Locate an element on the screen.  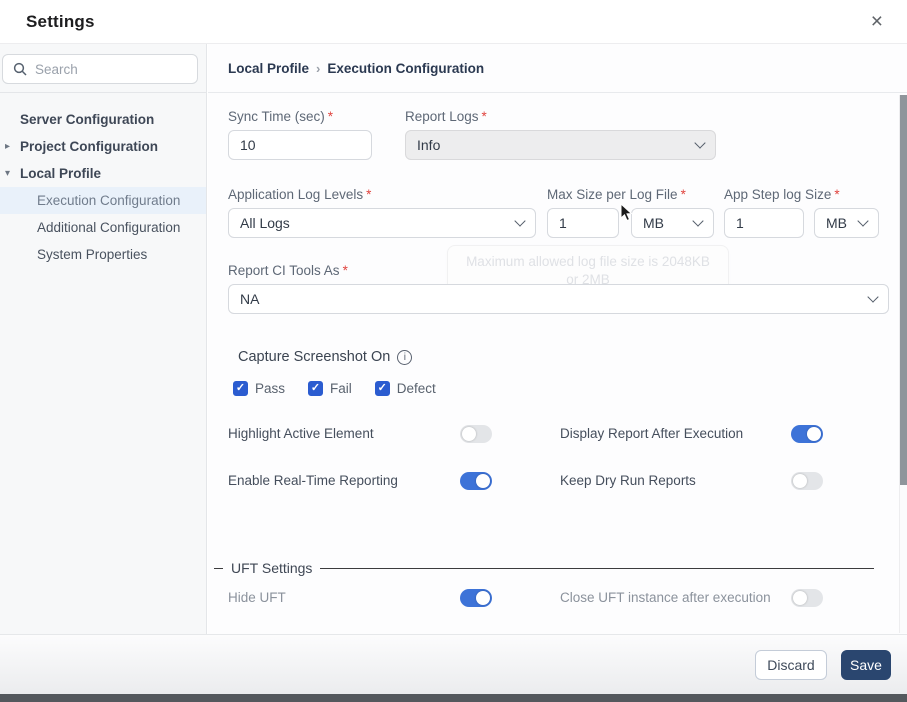
pass-checkbox-label: Pass is located at coordinates (270, 388).